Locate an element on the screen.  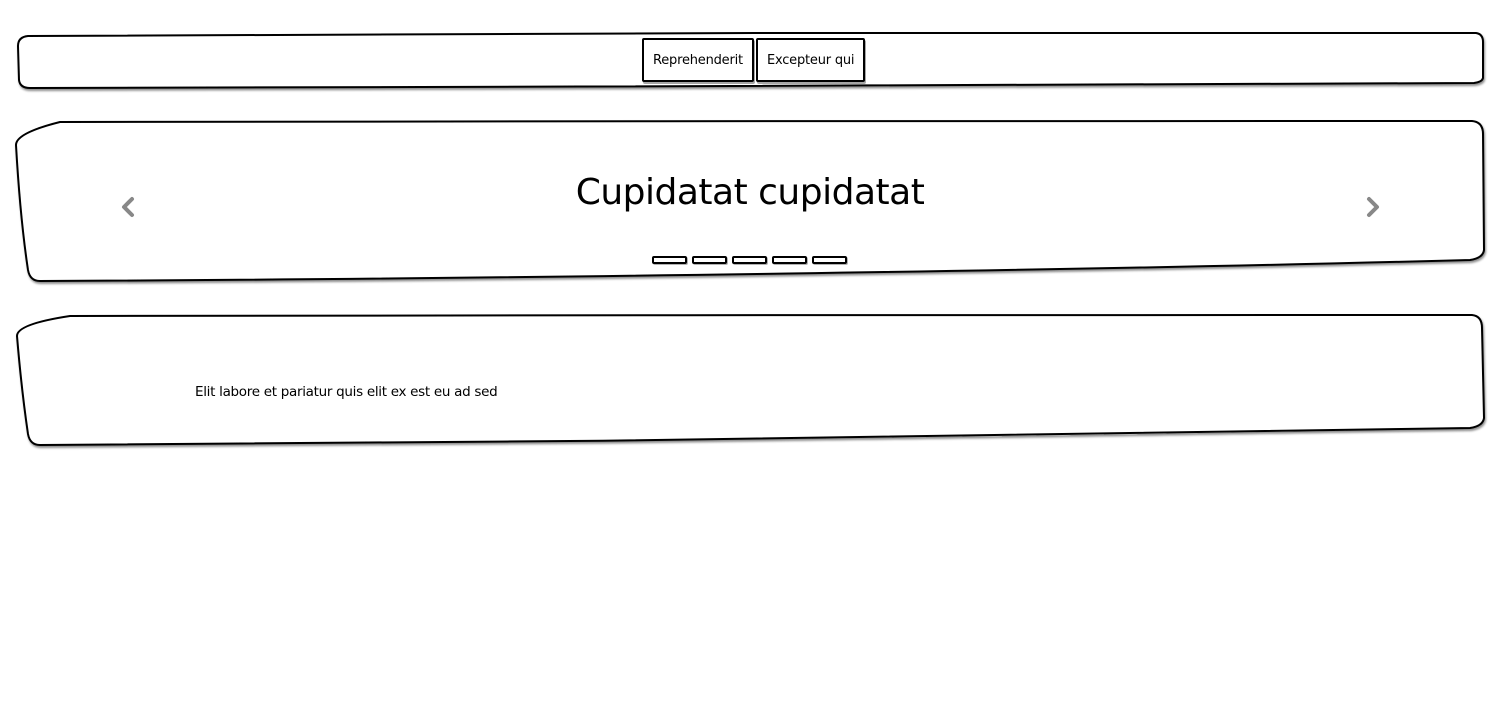
carousel-indicators is located at coordinates (749, 260).